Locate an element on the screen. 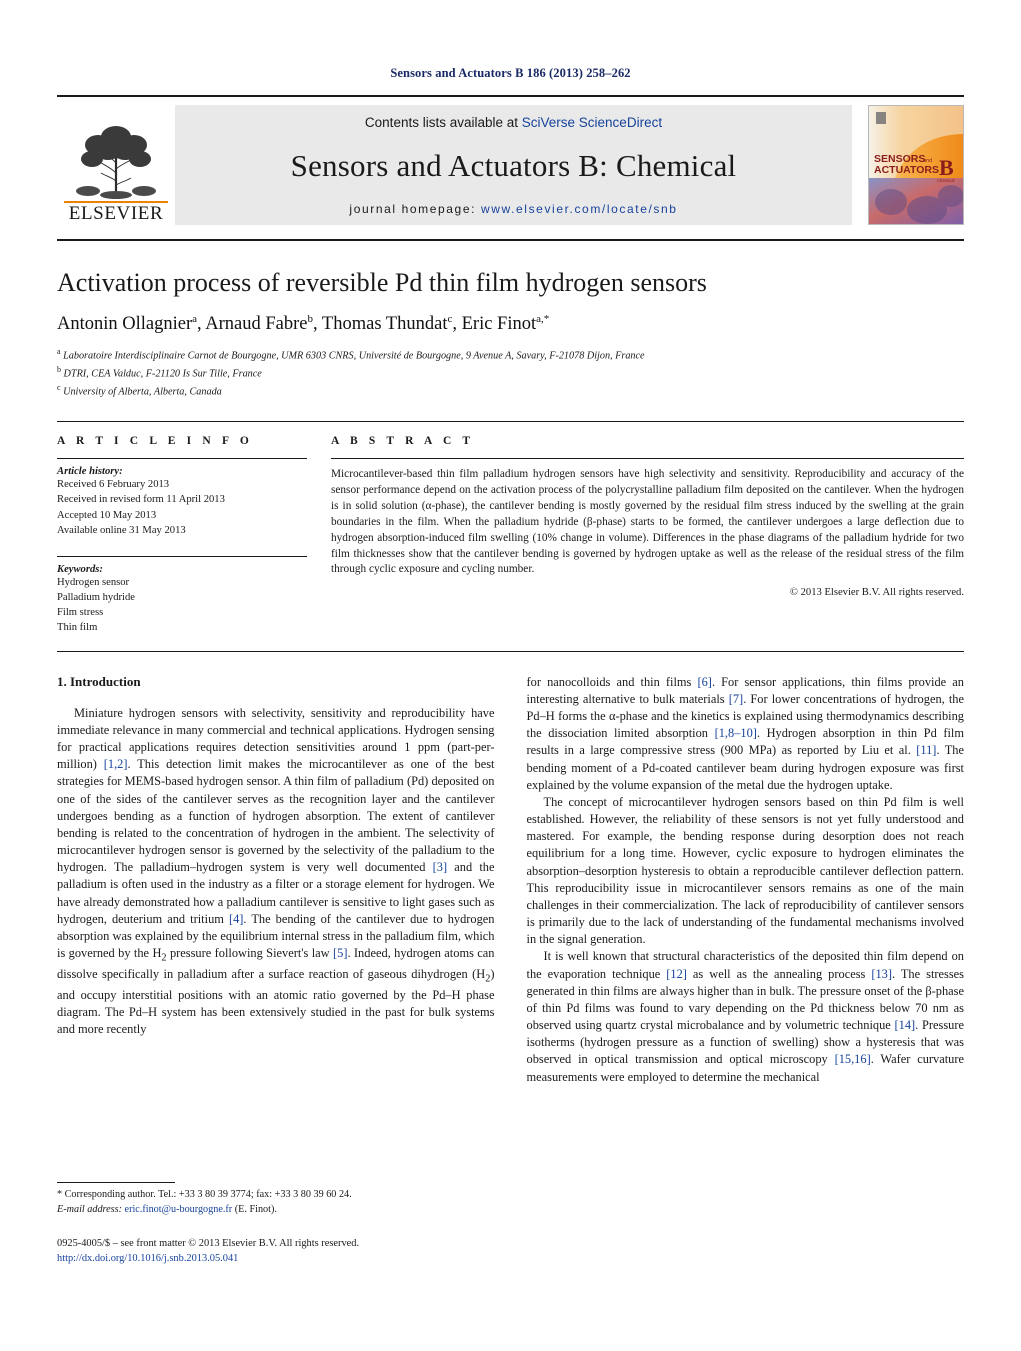  citation-link: [1,2] is located at coordinates (116, 764).